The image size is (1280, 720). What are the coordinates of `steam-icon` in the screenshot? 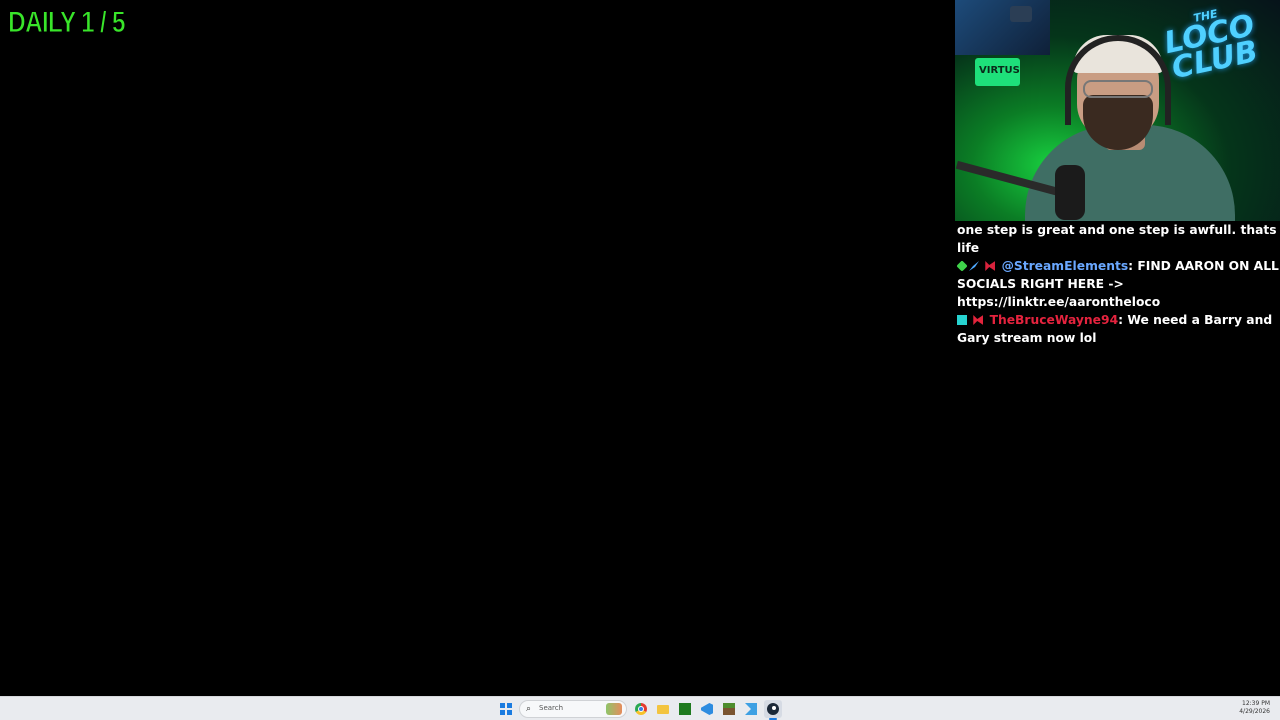 It's located at (773, 709).